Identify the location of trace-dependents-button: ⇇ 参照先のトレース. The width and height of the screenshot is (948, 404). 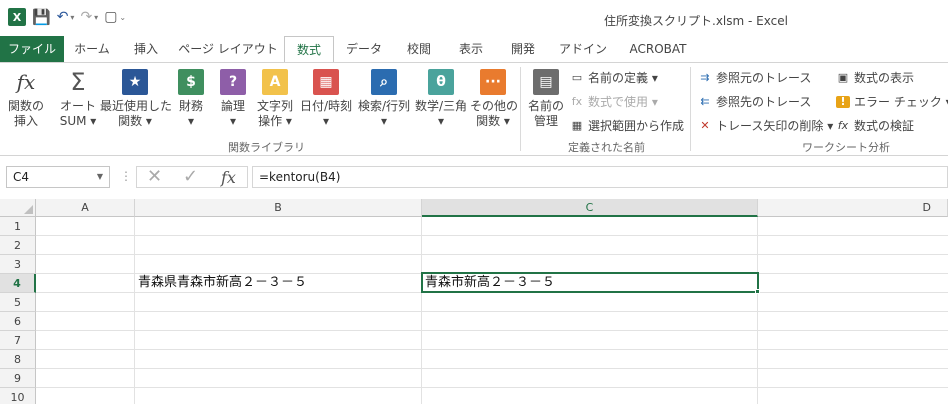
(754, 101).